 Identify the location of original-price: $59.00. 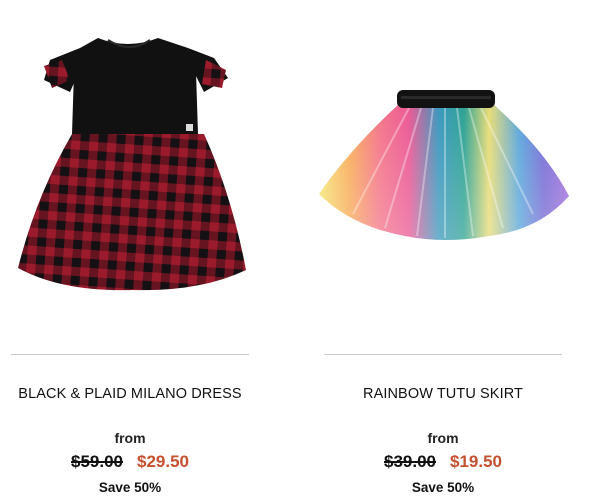
(97, 461).